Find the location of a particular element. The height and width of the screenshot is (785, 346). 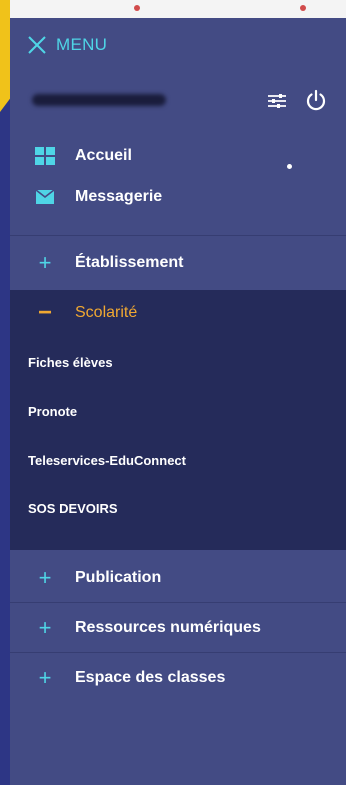

menu-label: MENU is located at coordinates (82, 44).